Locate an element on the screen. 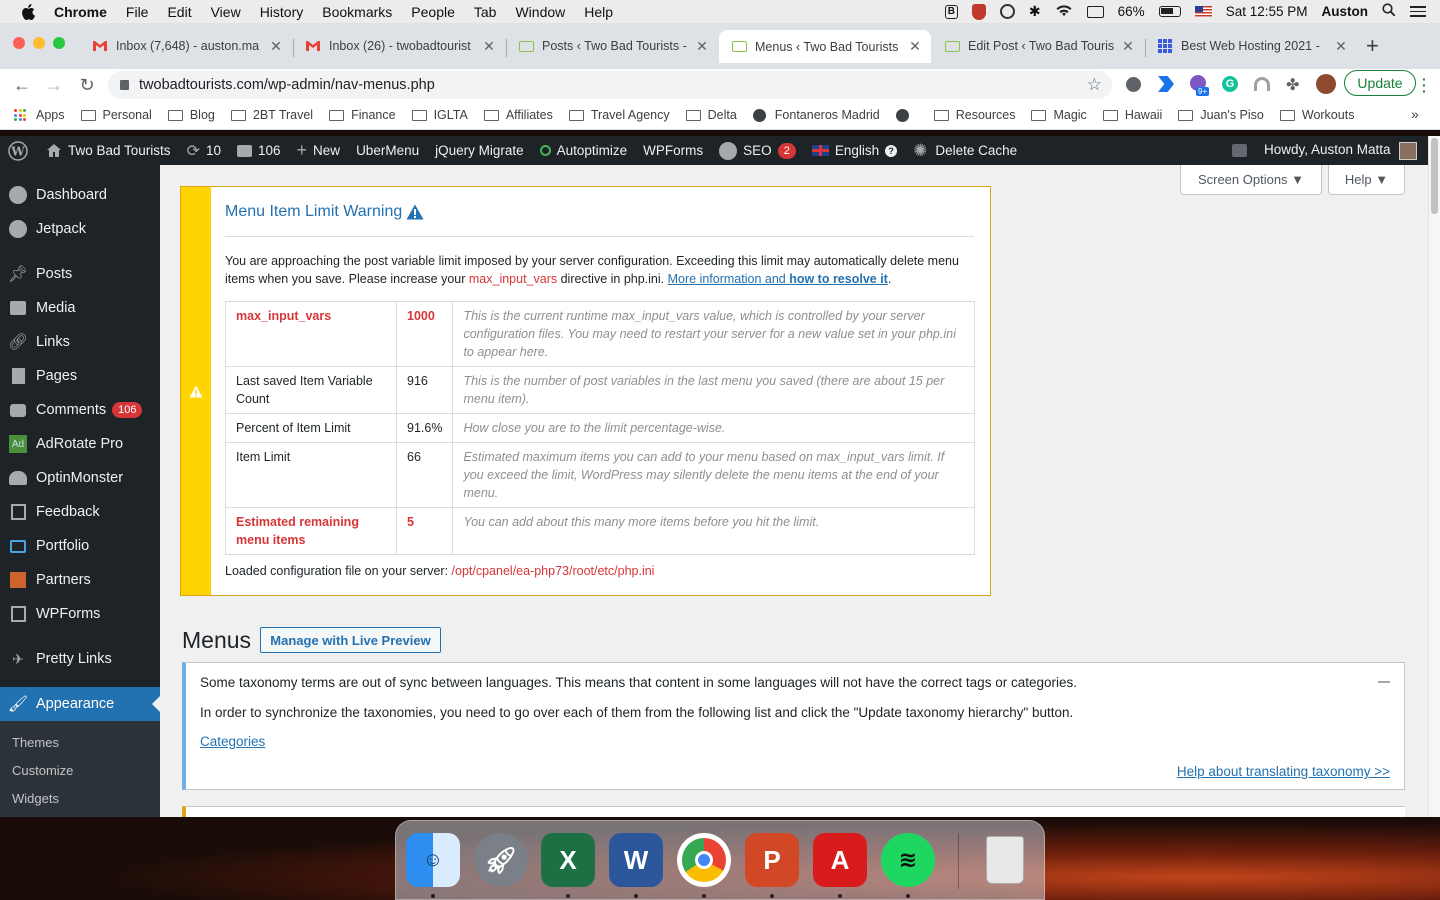  ubermenu-link: UberMenu is located at coordinates (387, 150).